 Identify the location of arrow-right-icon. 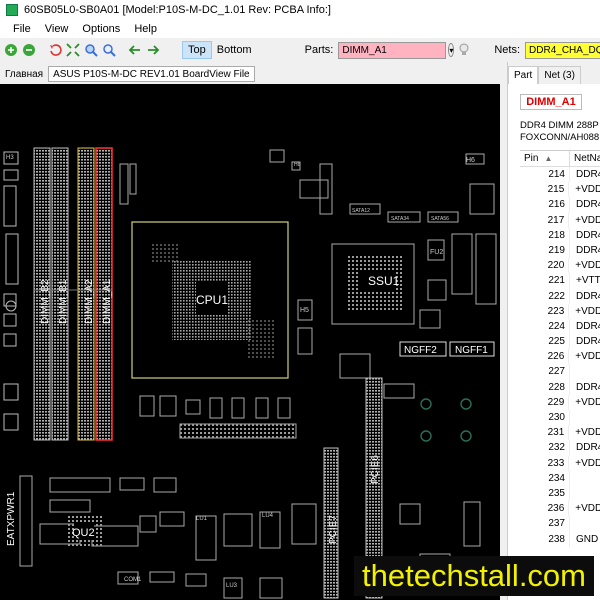
(153, 50).